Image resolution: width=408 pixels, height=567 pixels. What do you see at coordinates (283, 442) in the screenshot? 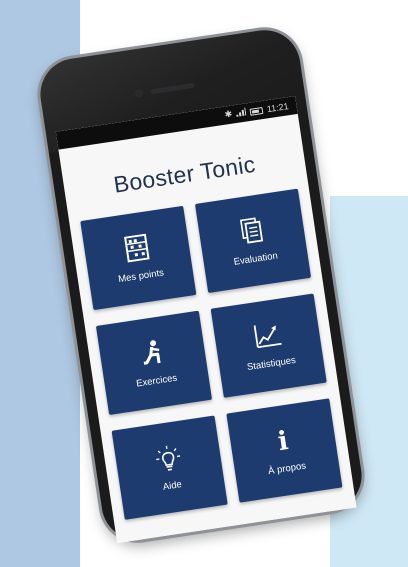
I see `info-icon: i` at bounding box center [283, 442].